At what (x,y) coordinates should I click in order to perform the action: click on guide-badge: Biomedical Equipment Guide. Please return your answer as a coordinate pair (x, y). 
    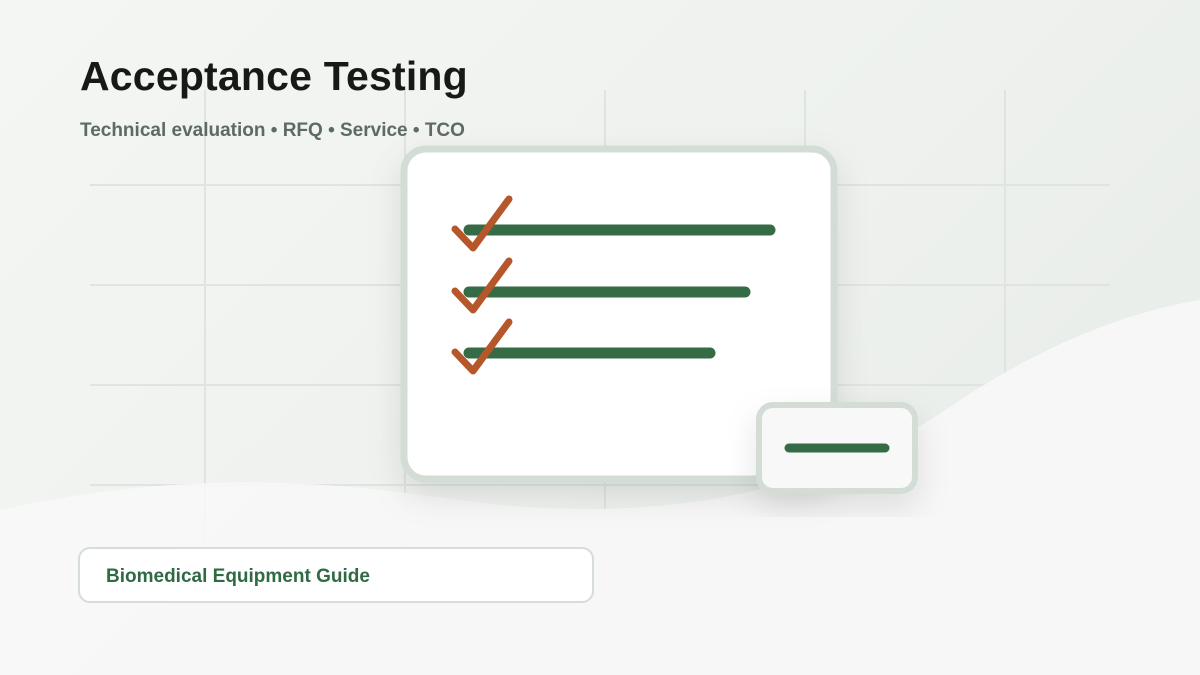
    Looking at the image, I should click on (336, 575).